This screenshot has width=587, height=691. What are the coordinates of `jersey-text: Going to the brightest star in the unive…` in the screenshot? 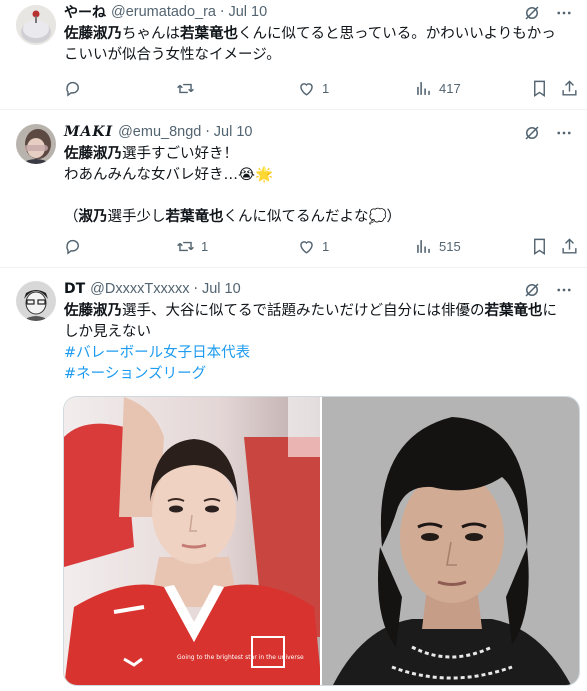 It's located at (240, 657).